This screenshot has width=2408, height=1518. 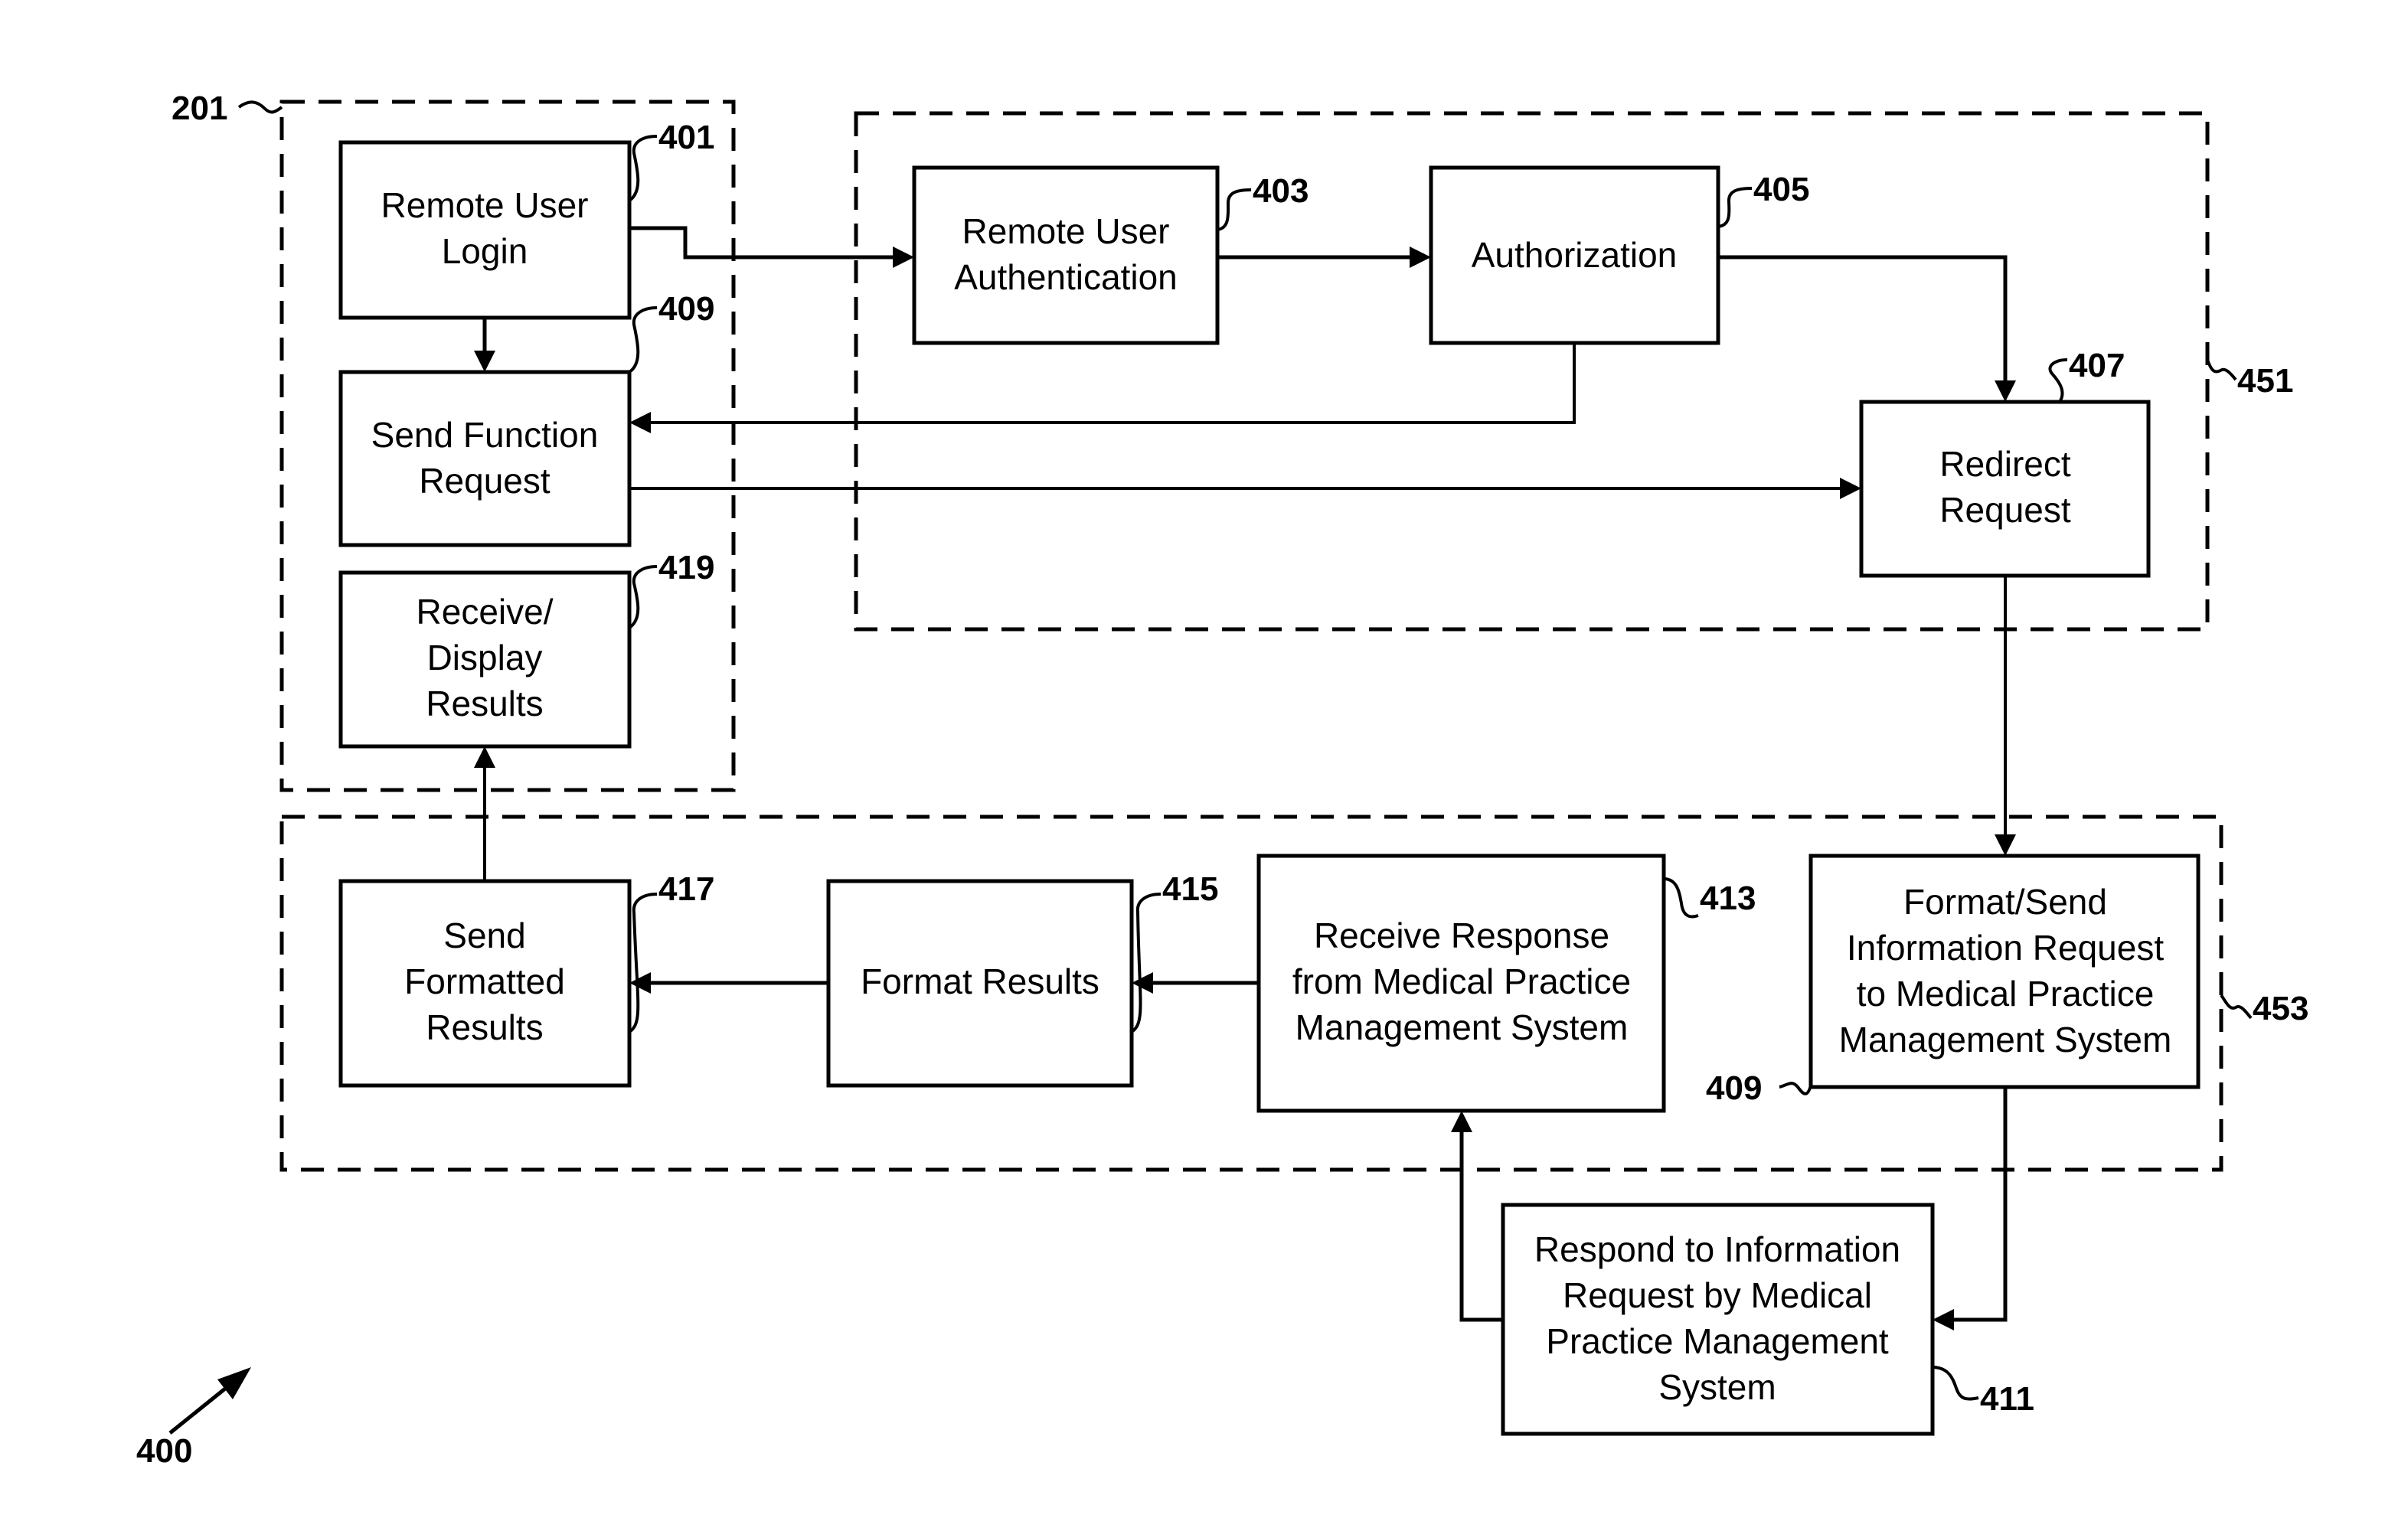 What do you see at coordinates (2005, 489) in the screenshot?
I see `node-407: Redirect Request` at bounding box center [2005, 489].